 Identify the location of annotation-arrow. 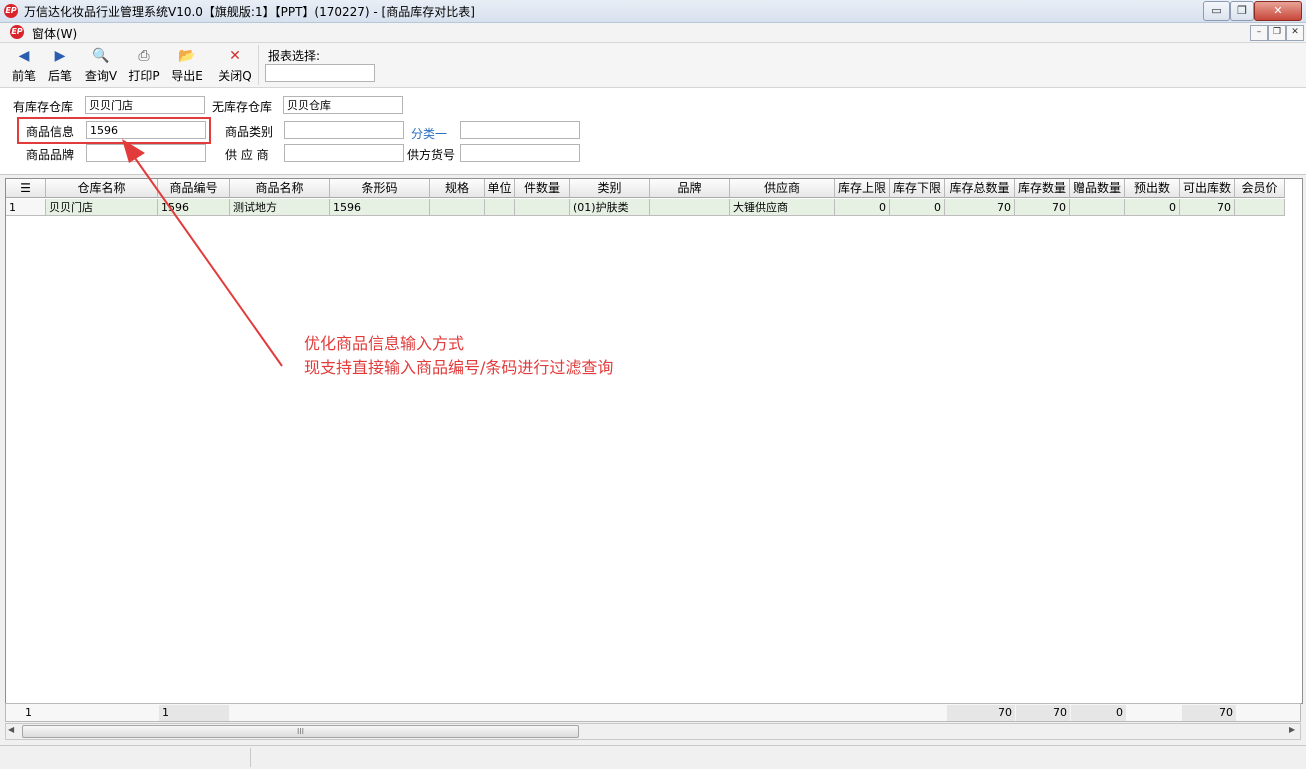
(202, 253).